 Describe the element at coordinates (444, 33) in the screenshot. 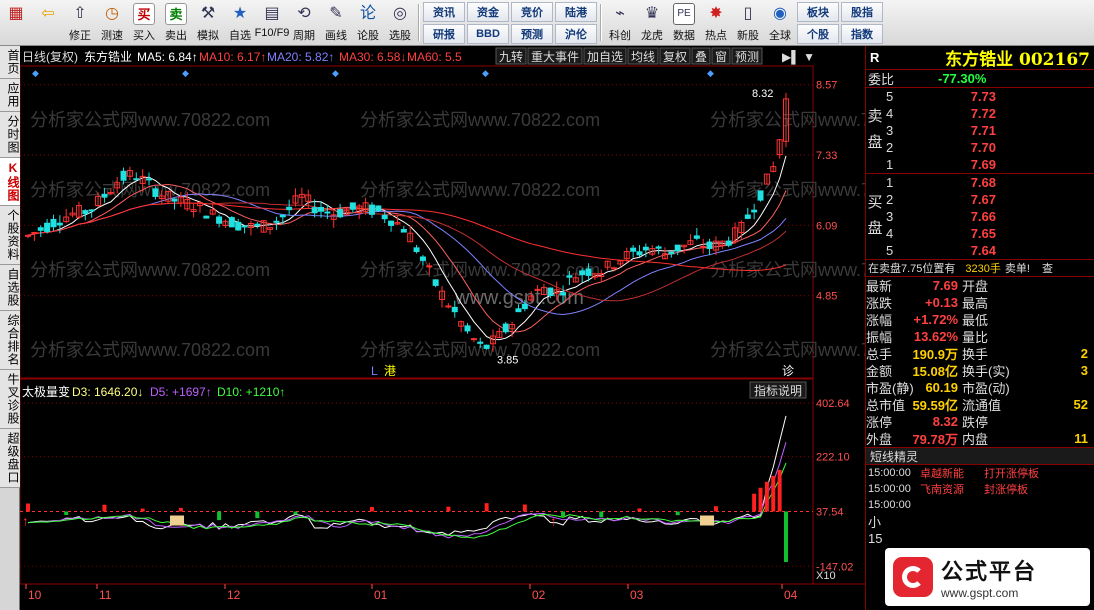

I see `toolbar-small-button: 研报` at that location.